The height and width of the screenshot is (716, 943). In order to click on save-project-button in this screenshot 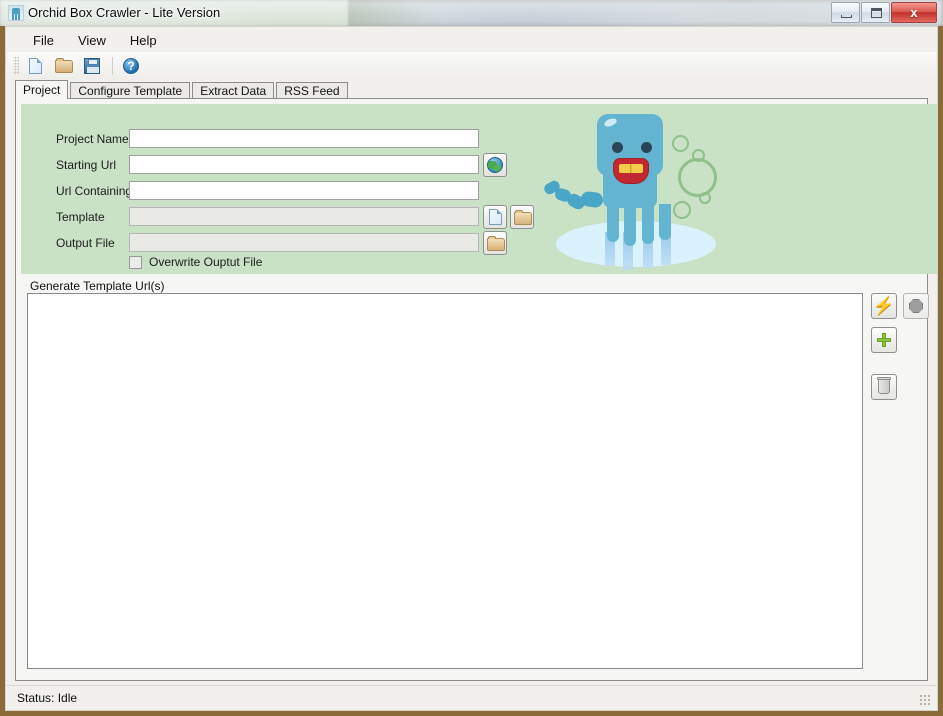, I will do `click(92, 66)`.